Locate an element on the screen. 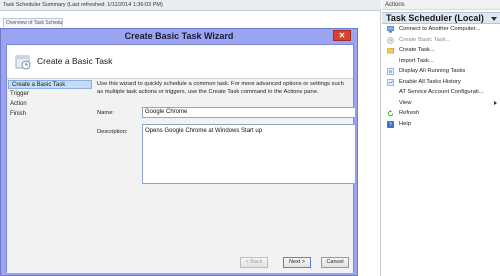 The height and width of the screenshot is (276, 500). dialog-footer: < Back Next > Cancel is located at coordinates (180, 258).